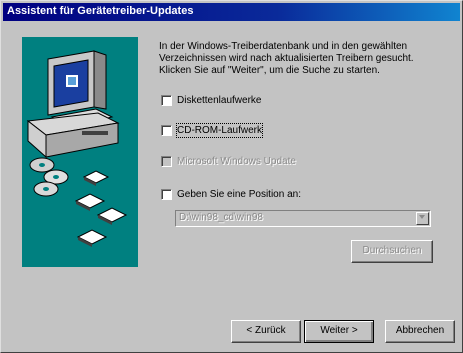 Image resolution: width=463 pixels, height=353 pixels. I want to click on browse-button: Durchsuchen, so click(392, 251).